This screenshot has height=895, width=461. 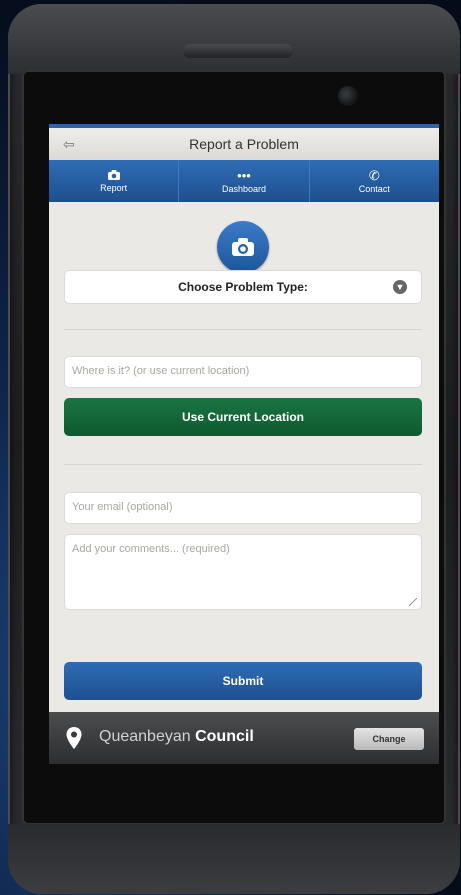 I want to click on tab-label: Contact, so click(x=374, y=188).